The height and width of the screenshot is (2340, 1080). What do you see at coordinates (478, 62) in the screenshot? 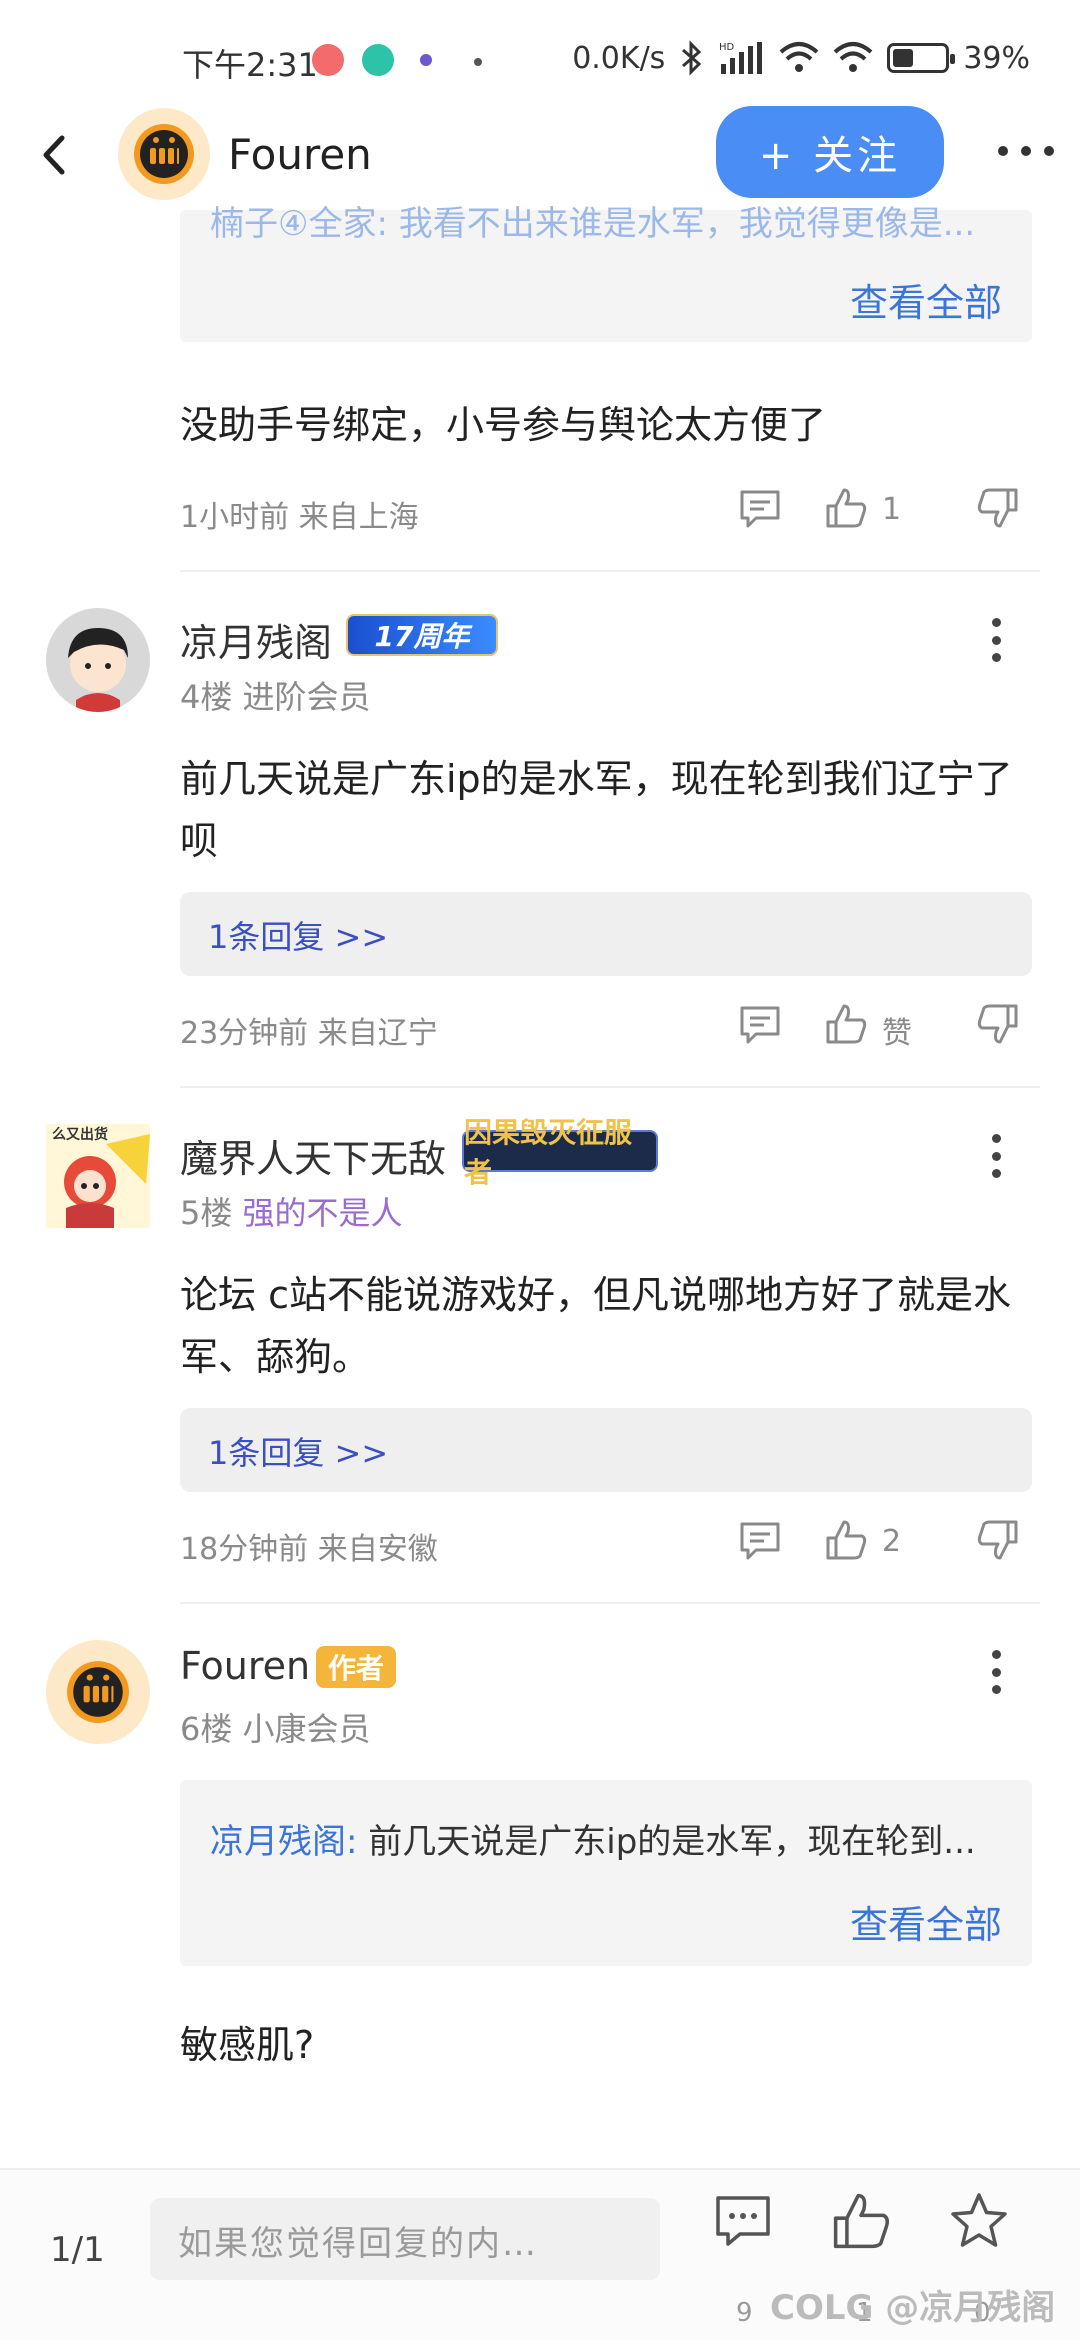
I see `more-notifications-icon` at bounding box center [478, 62].